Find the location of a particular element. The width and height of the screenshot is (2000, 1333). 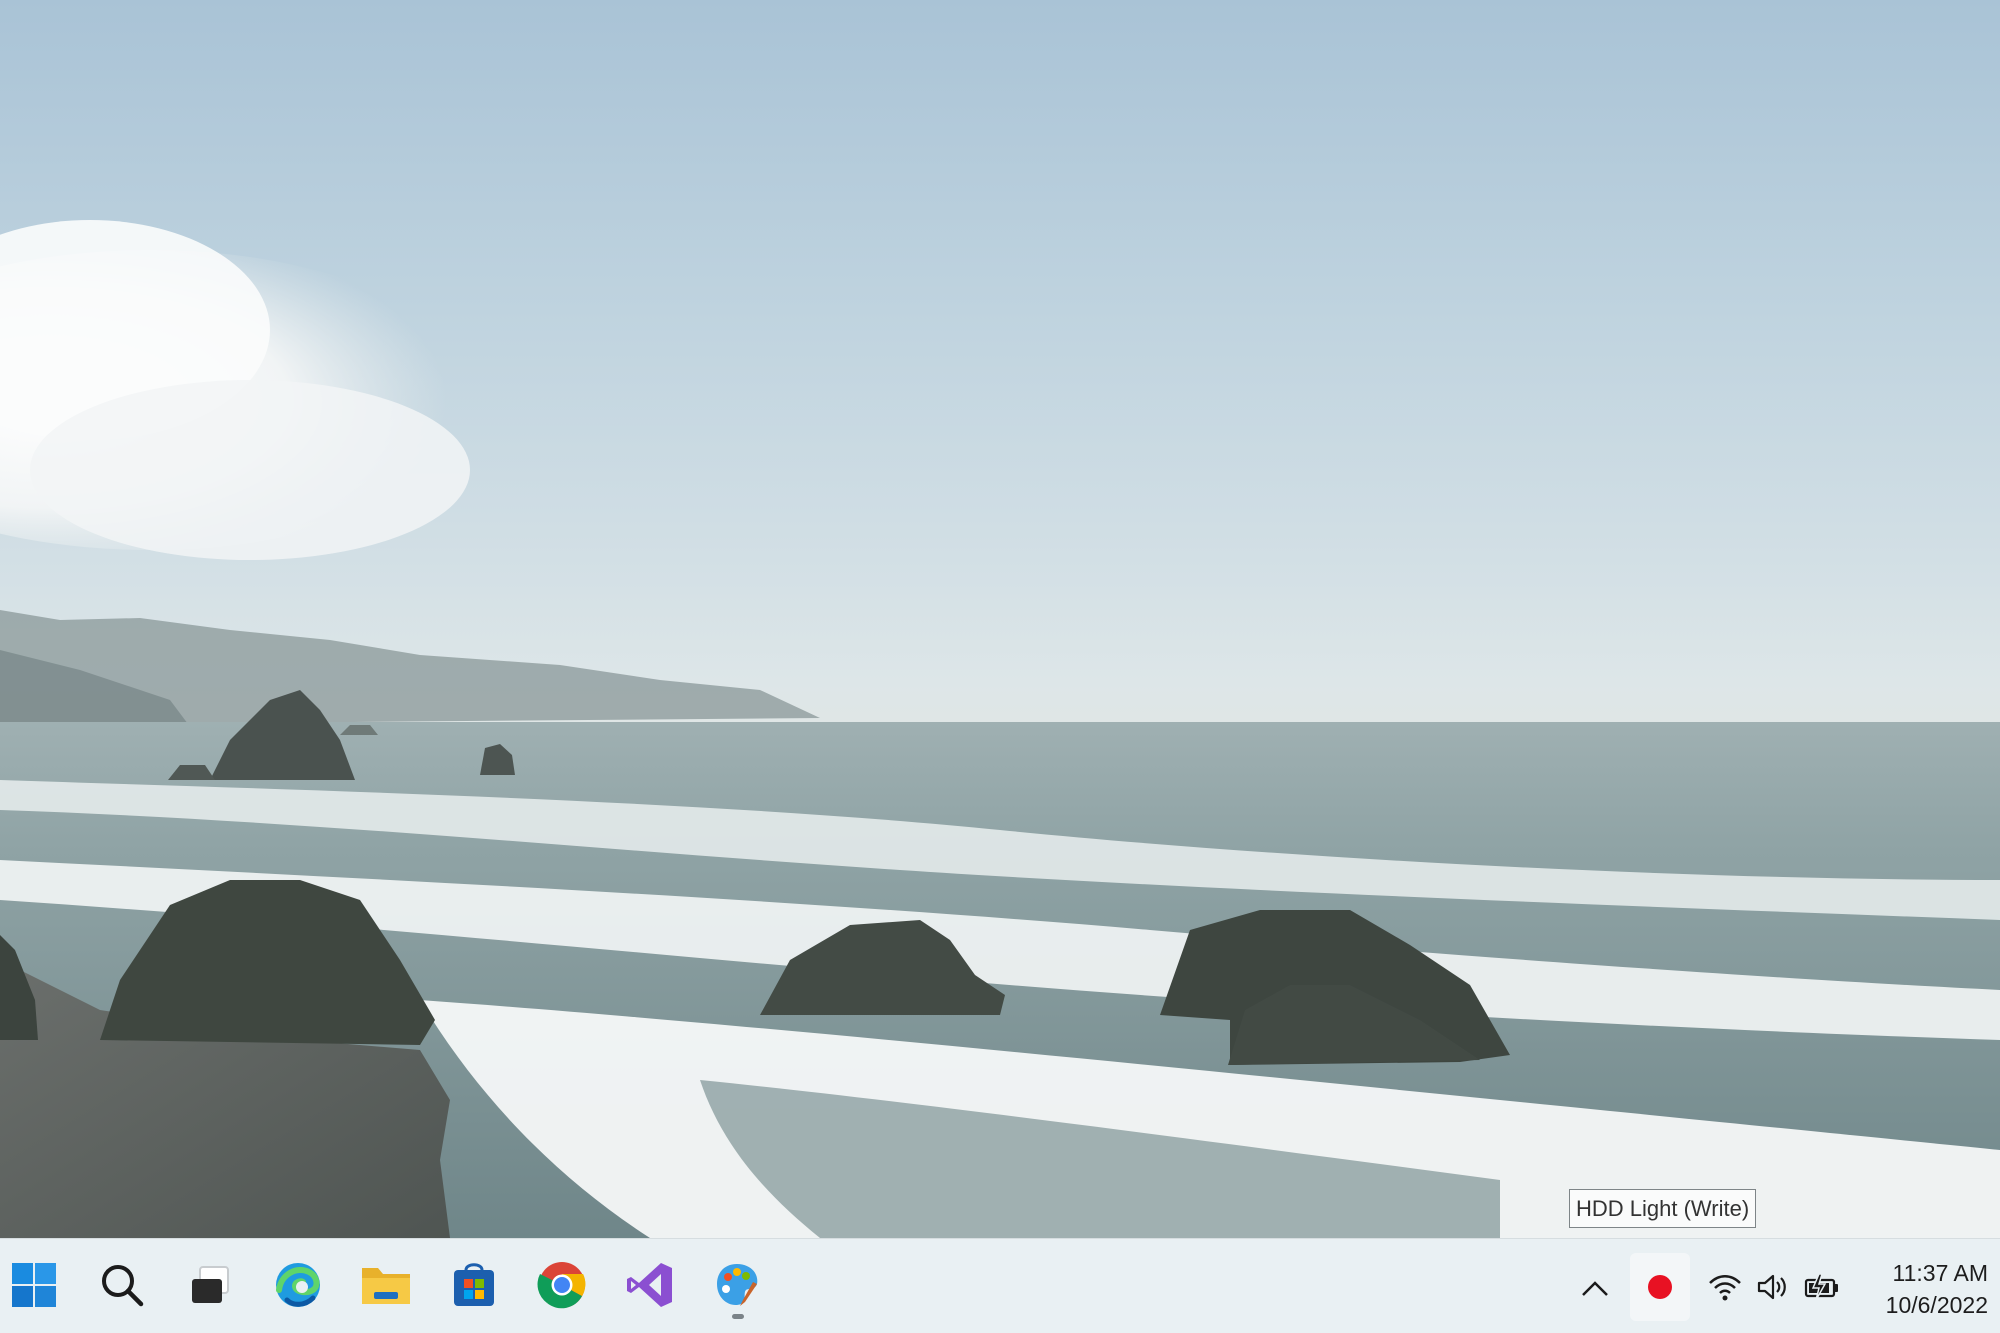

visual-studio-button is located at coordinates (650, 1285).